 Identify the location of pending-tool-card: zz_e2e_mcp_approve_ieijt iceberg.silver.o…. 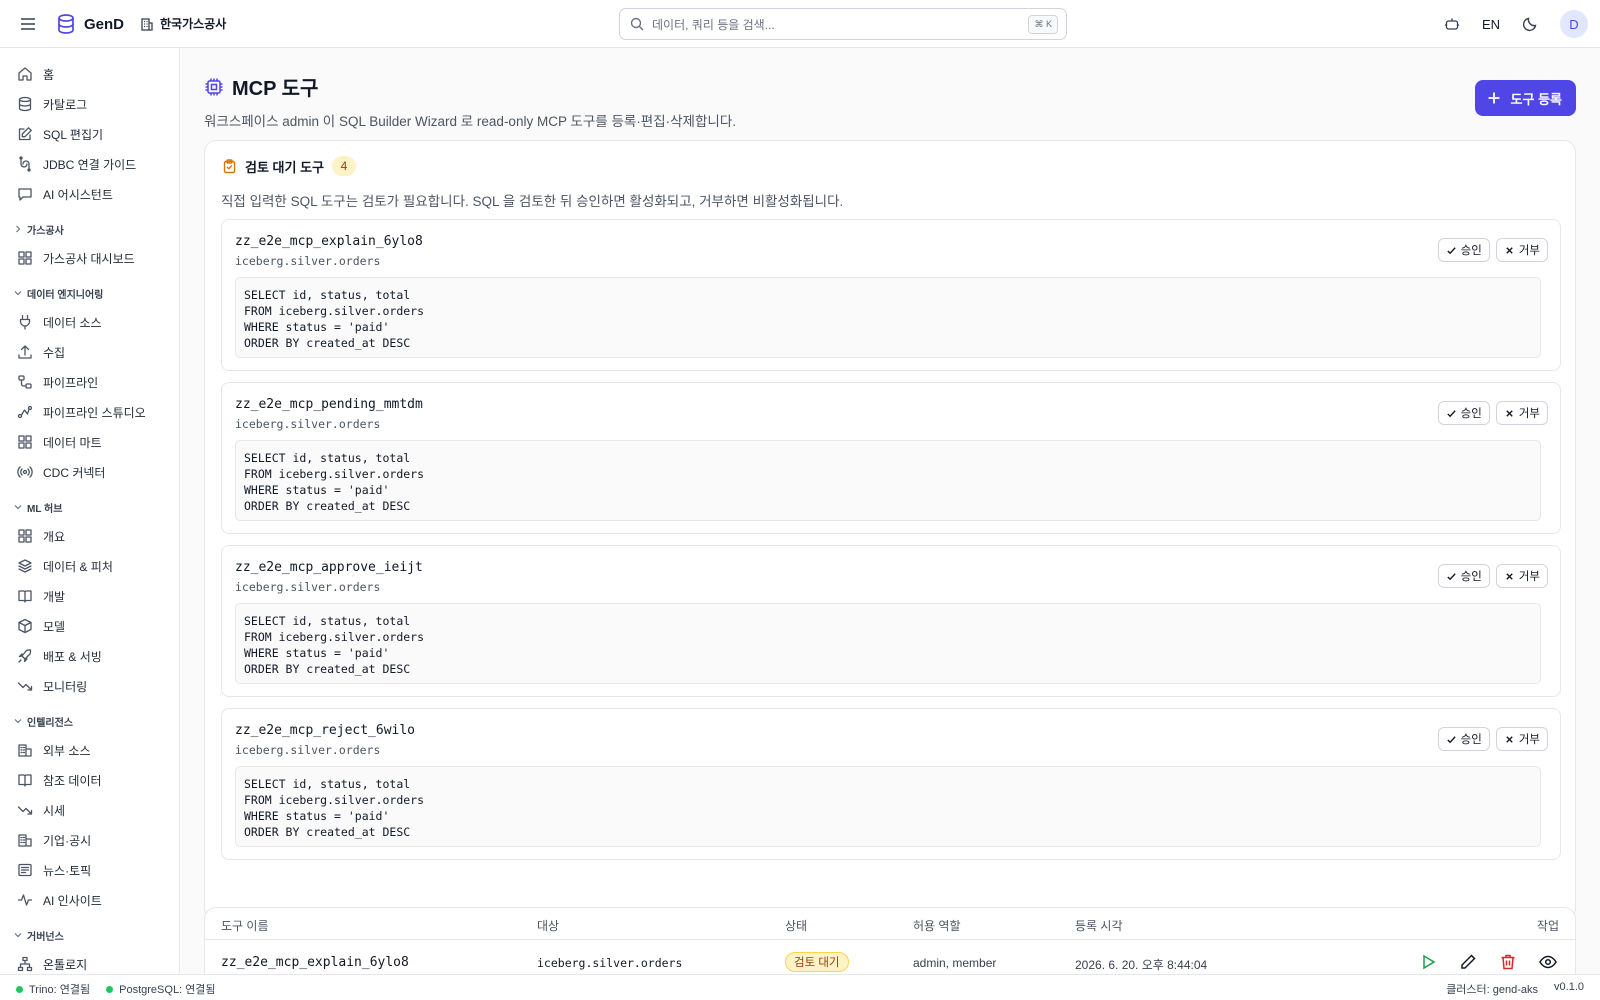
(891, 621).